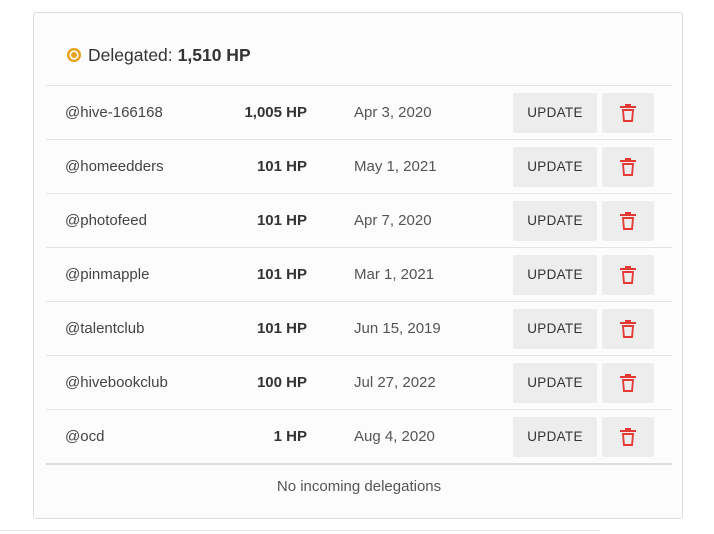  What do you see at coordinates (275, 112) in the screenshot?
I see `delegation-amount: 1,005 HP` at bounding box center [275, 112].